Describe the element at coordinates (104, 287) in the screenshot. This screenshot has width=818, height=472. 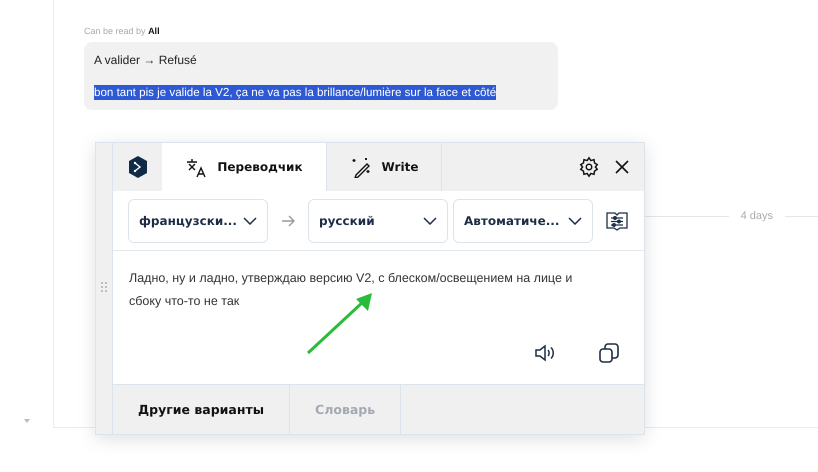
I see `drag-handle-icon` at that location.